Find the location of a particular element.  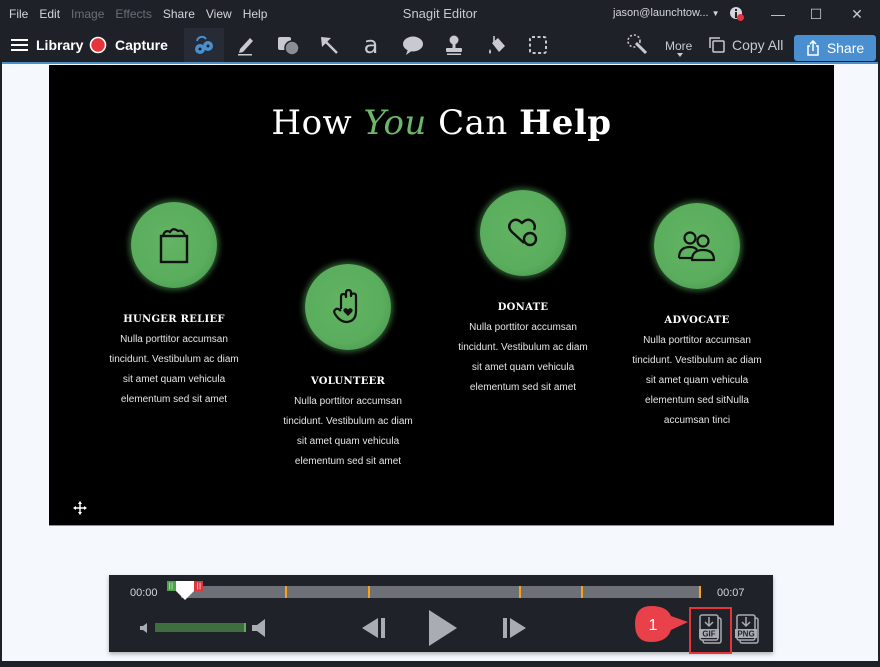

card-heading: DONATE is located at coordinates (523, 307).